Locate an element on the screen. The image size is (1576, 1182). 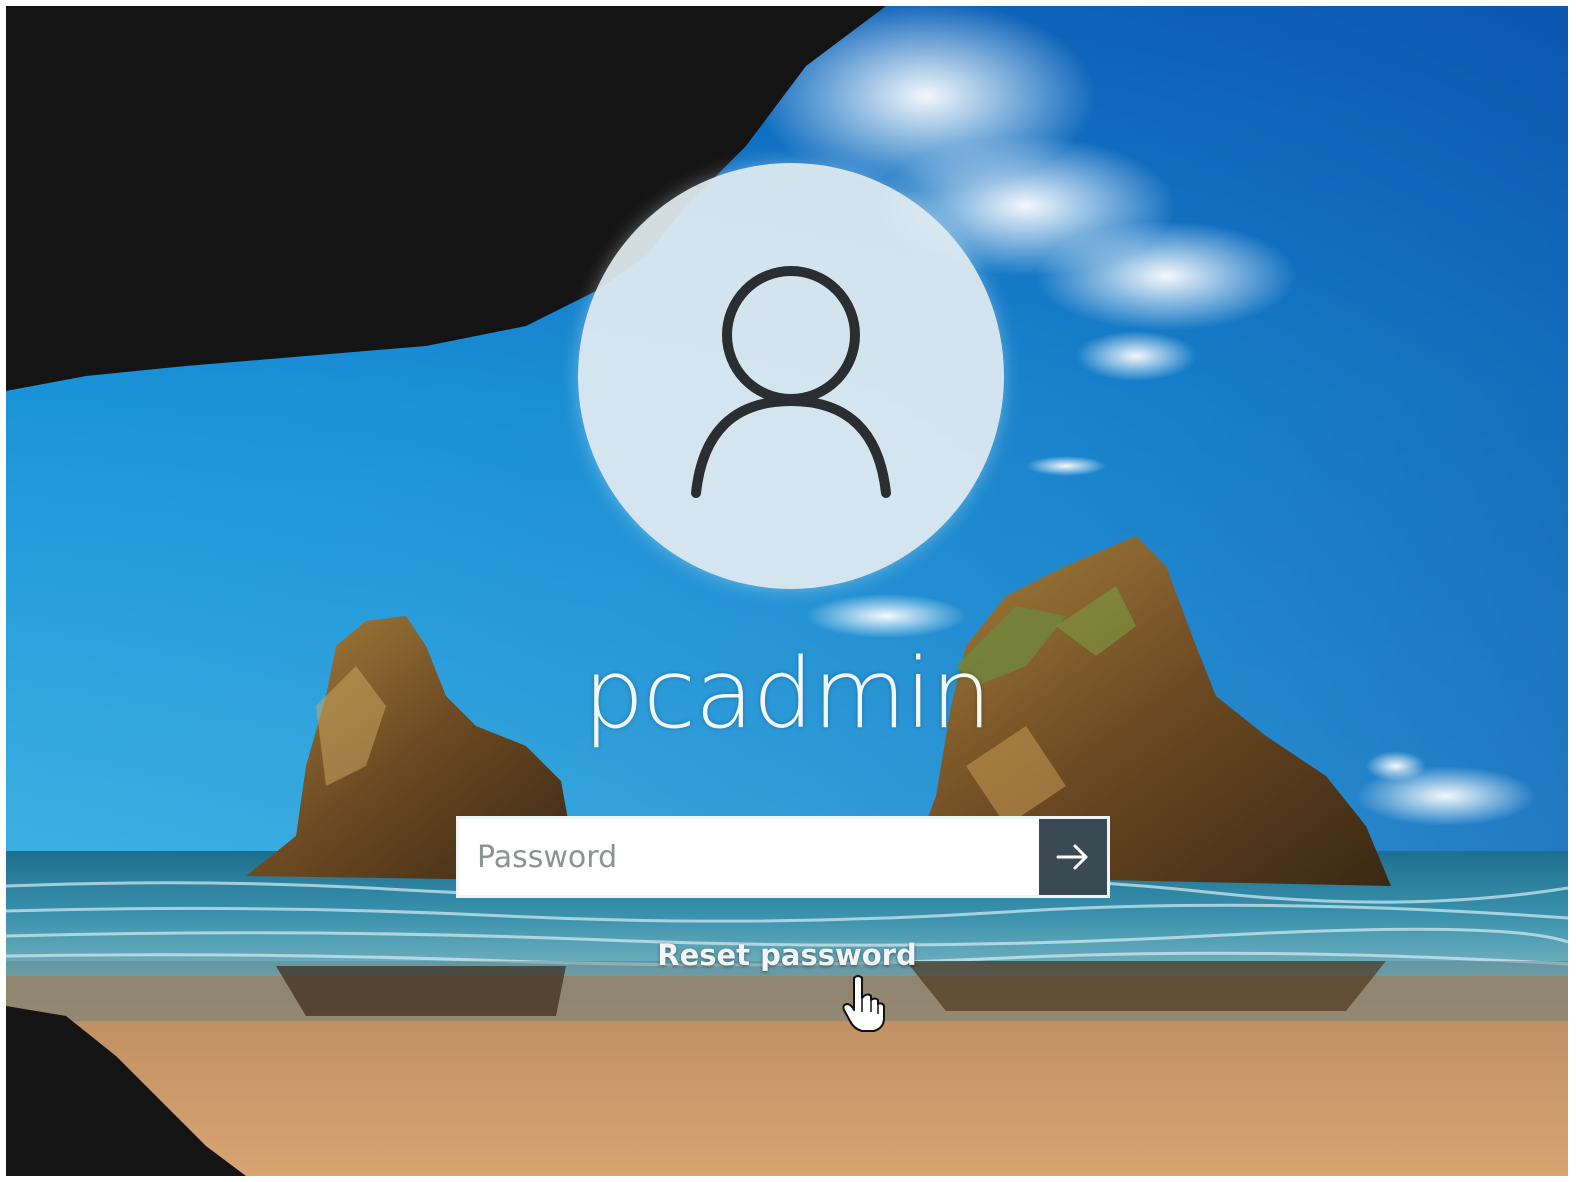
password-field-container is located at coordinates (783, 857).